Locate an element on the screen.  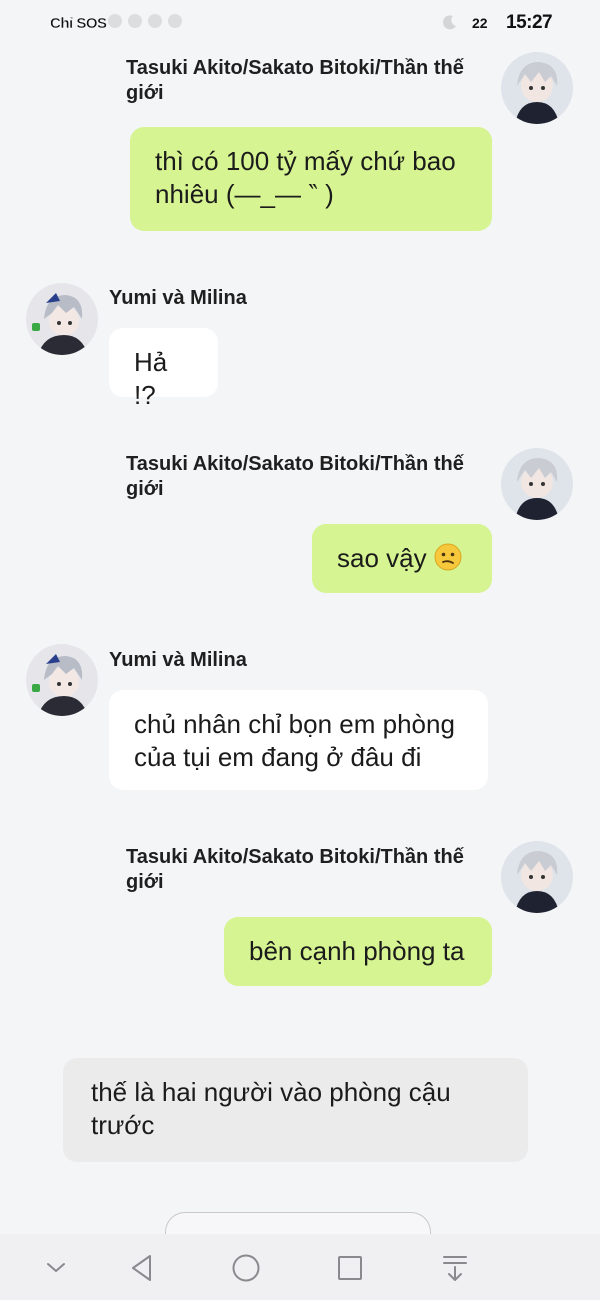
message-text: sao vậy is located at coordinates (382, 558).